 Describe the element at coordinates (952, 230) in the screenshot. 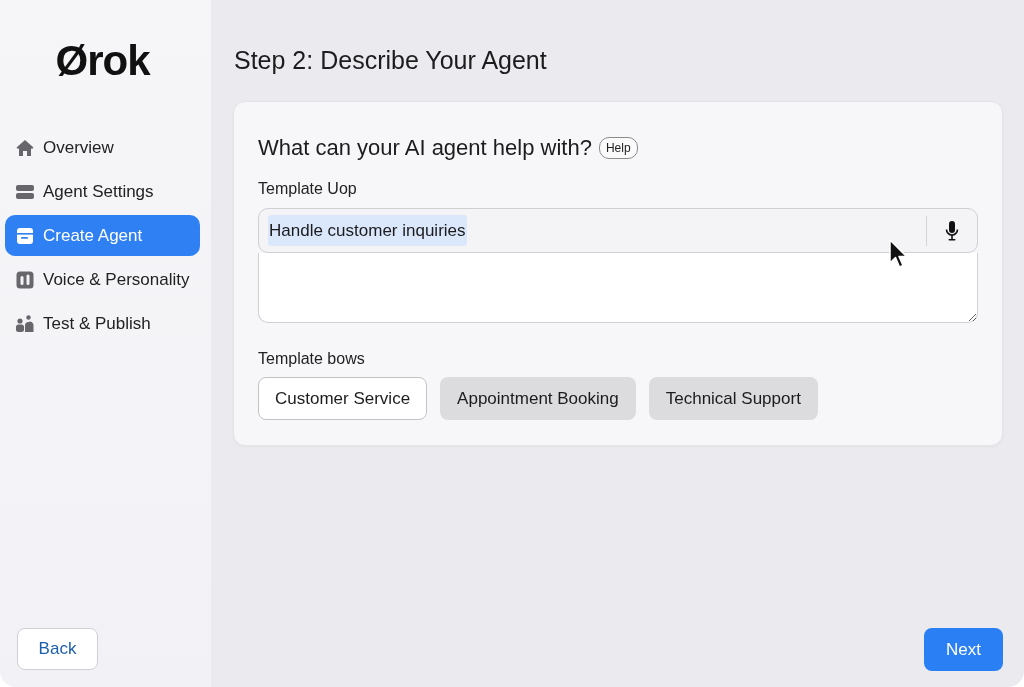

I see `microphone-icon` at that location.